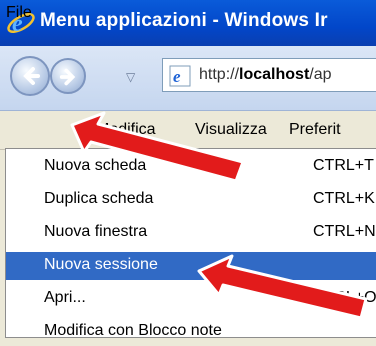  What do you see at coordinates (19, 12) in the screenshot?
I see `menu-file-label: File` at bounding box center [19, 12].